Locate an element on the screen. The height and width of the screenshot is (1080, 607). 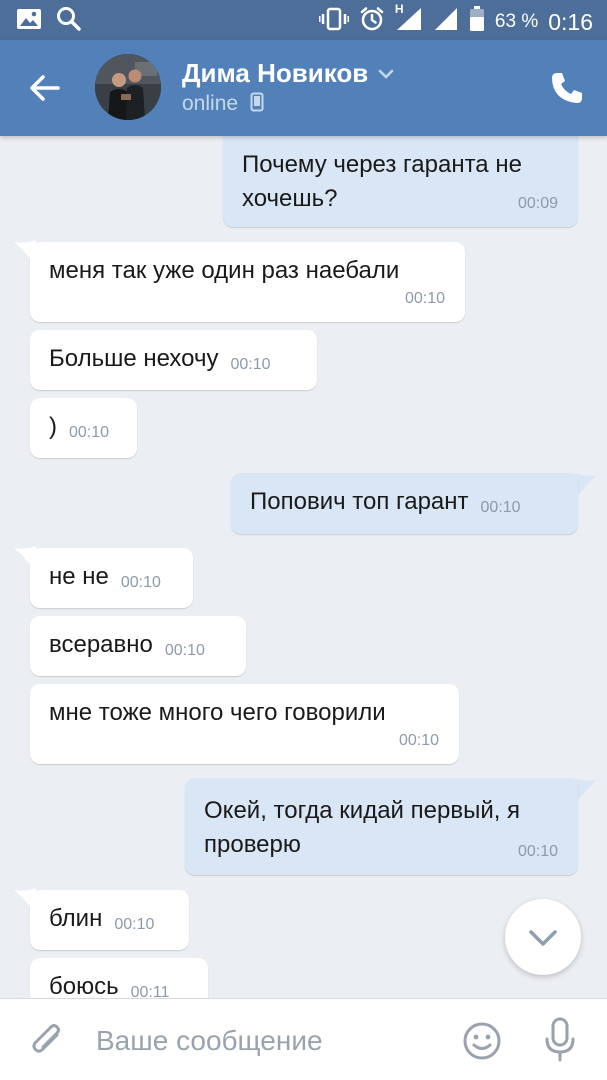
message-outgoing: Попович топ гарант 00:10 is located at coordinates (404, 503).